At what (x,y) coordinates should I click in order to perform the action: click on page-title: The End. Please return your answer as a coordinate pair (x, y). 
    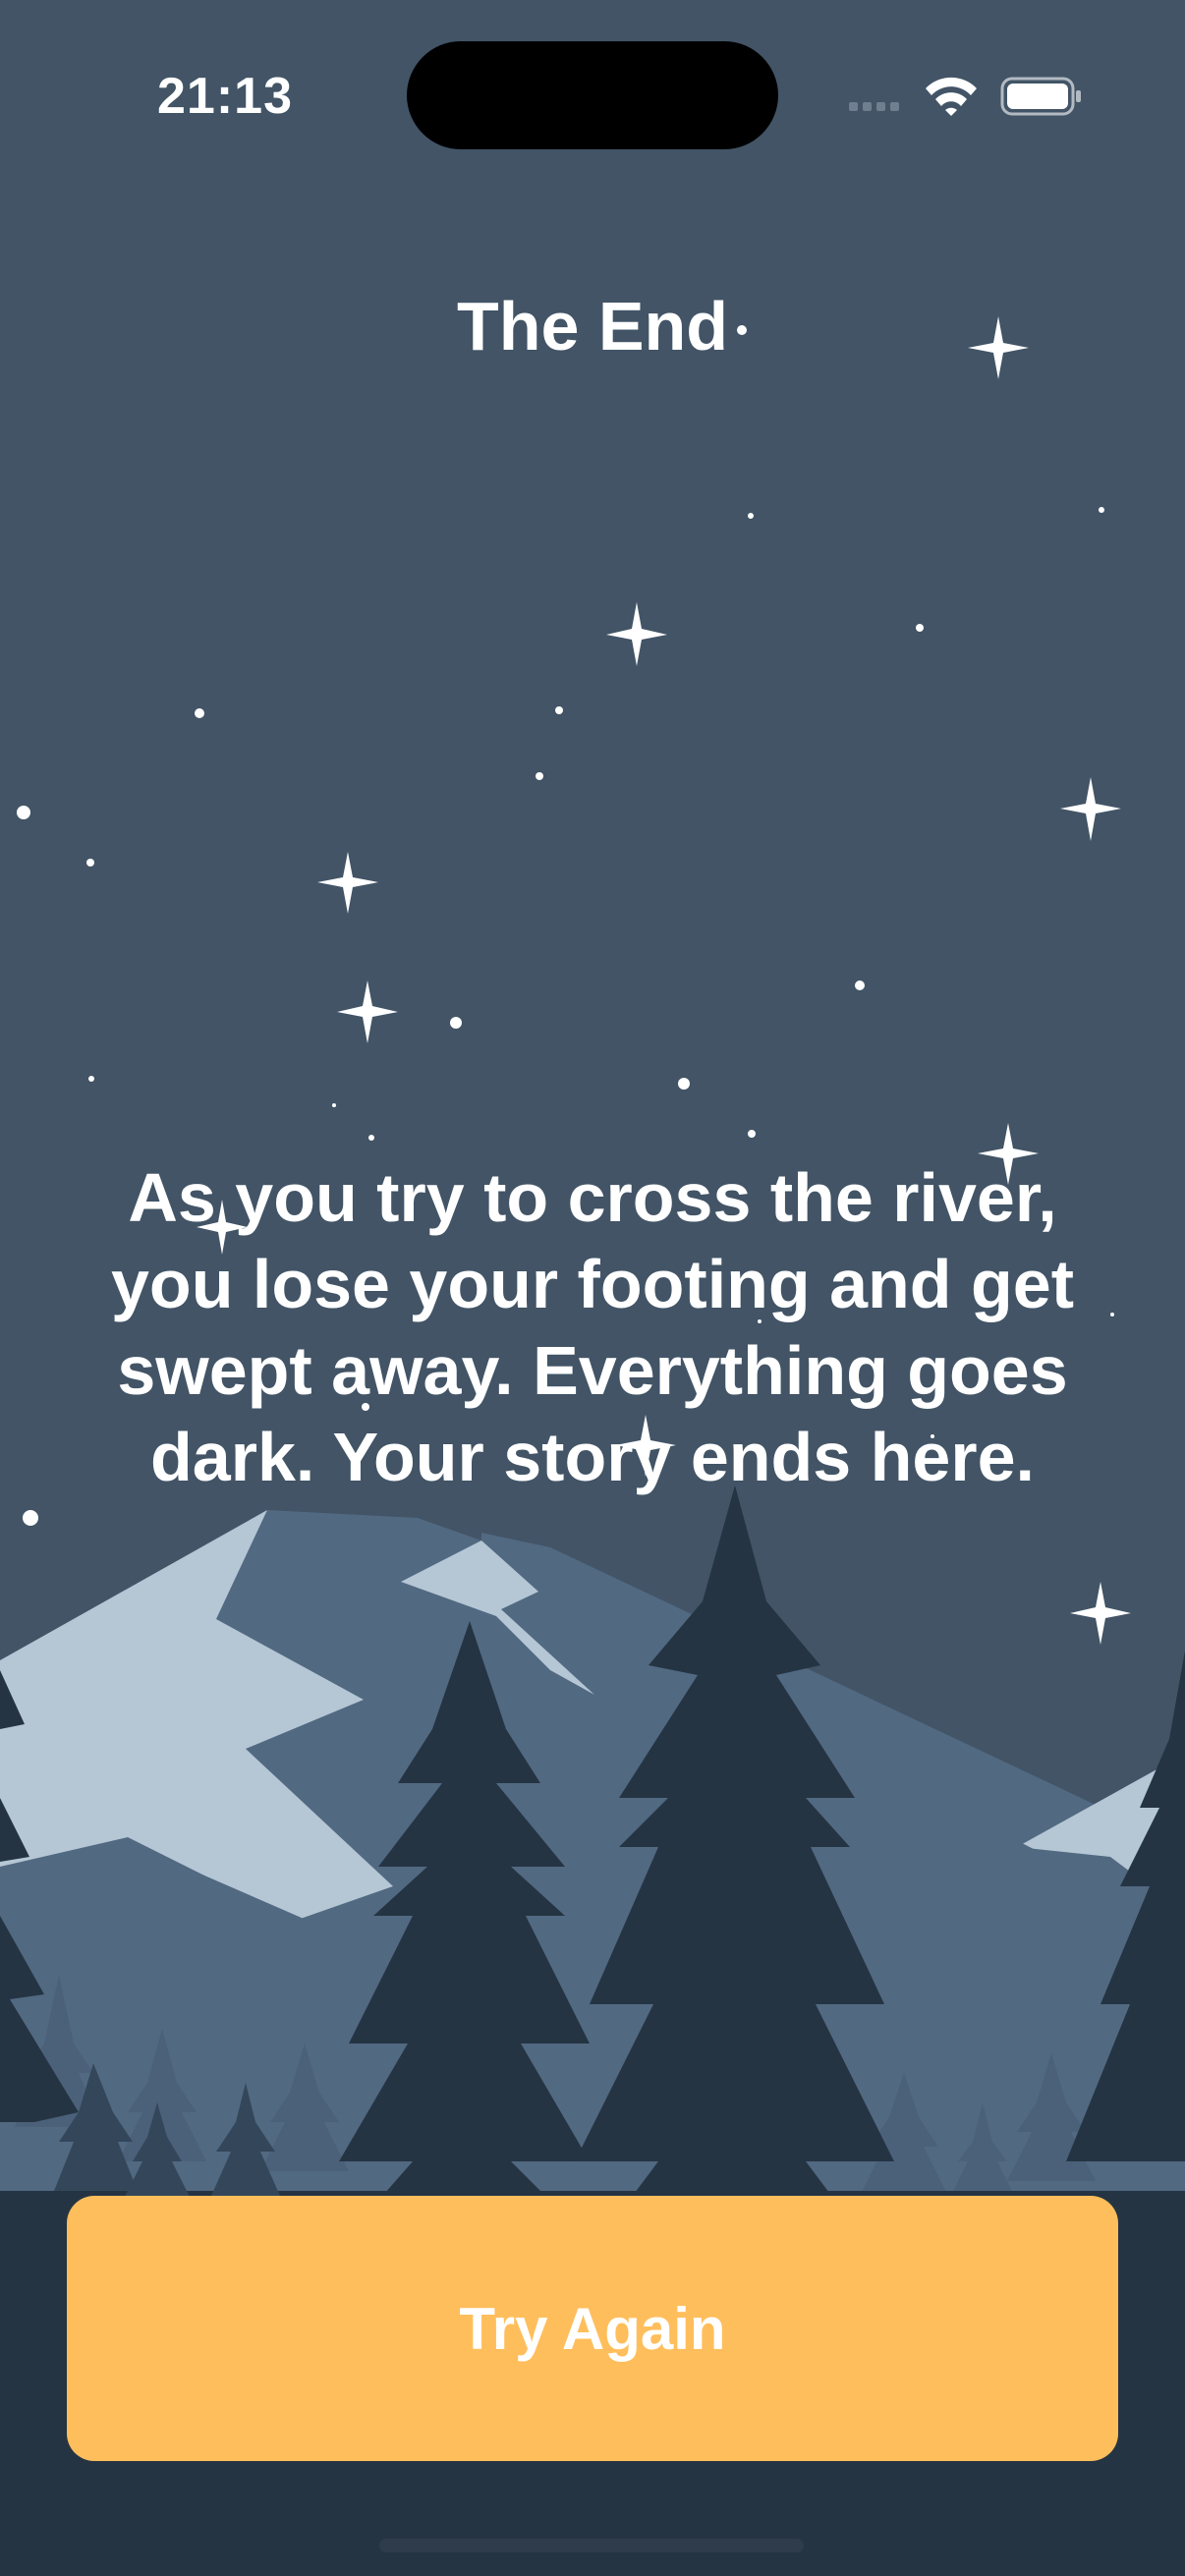
    Looking at the image, I should click on (592, 326).